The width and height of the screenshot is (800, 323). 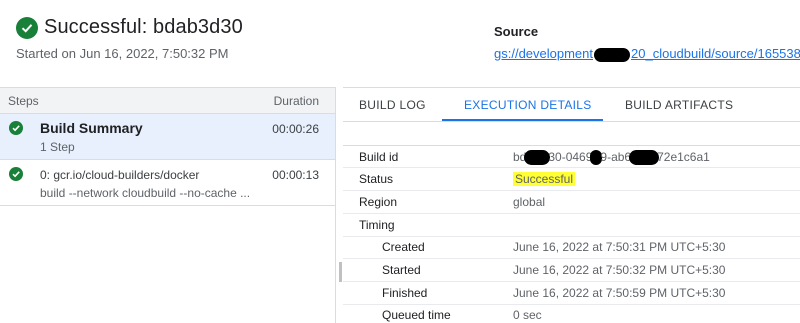 I want to click on build-id-value: bd 30-0469 9-ab6 72e1c6a1, so click(x=611, y=158).